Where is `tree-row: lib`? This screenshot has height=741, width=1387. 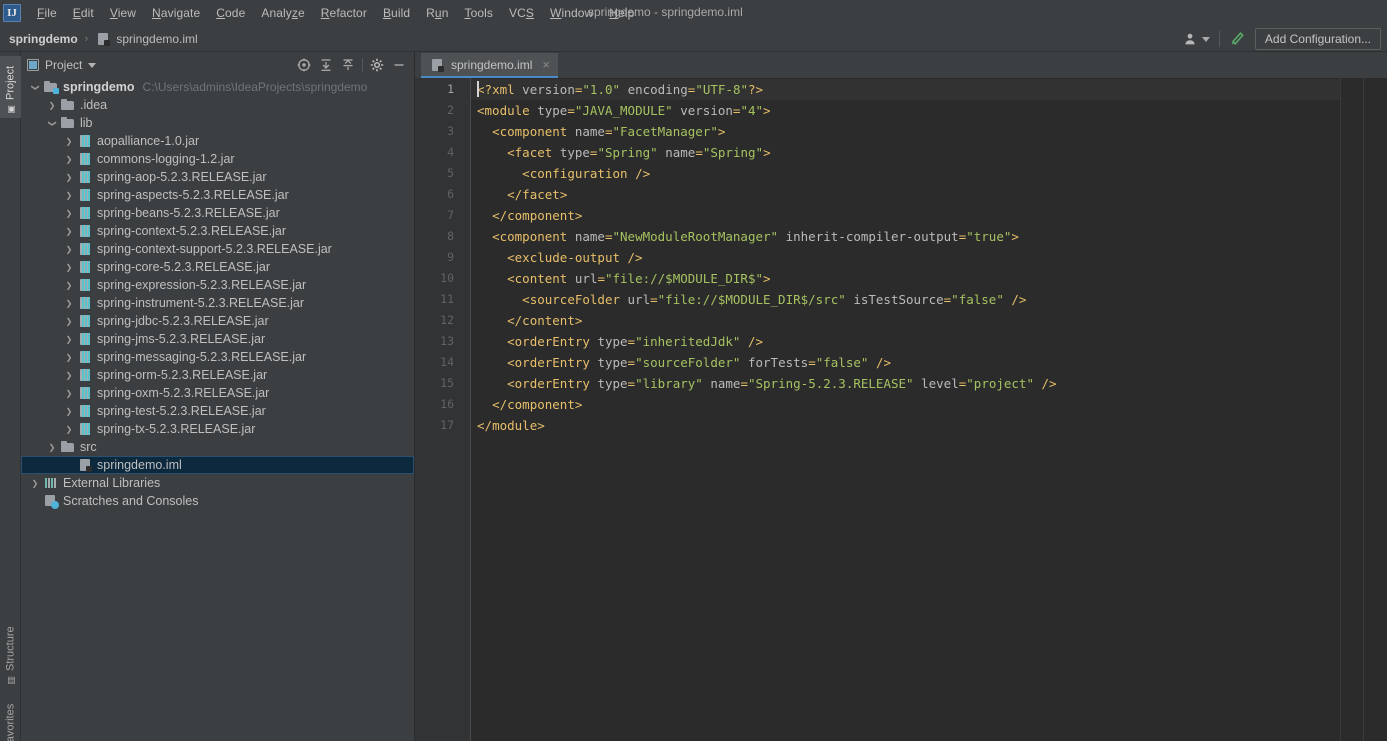 tree-row: lib is located at coordinates (217, 123).